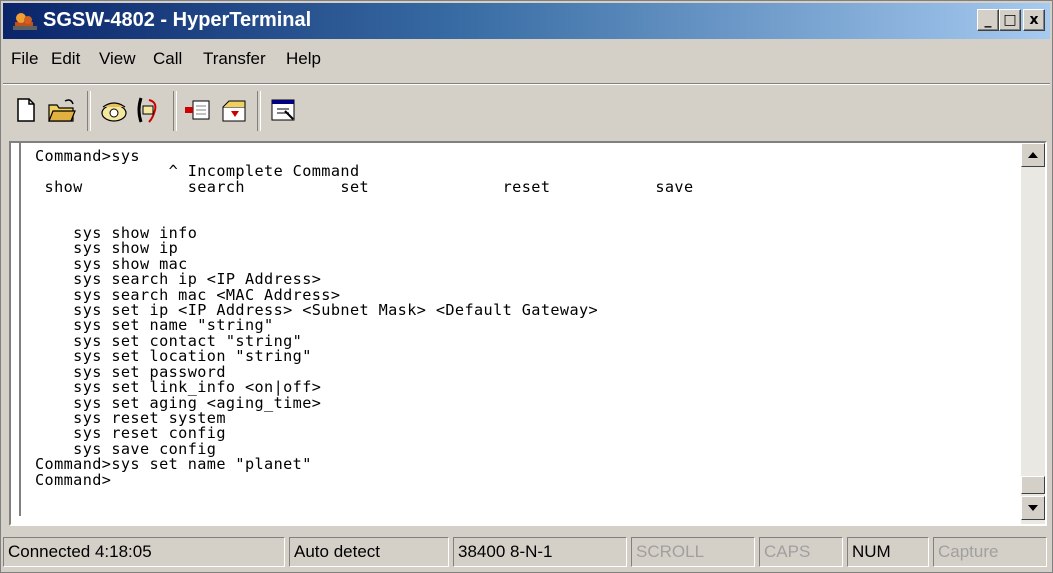  I want to click on arrow-down-icon, so click(1033, 508).